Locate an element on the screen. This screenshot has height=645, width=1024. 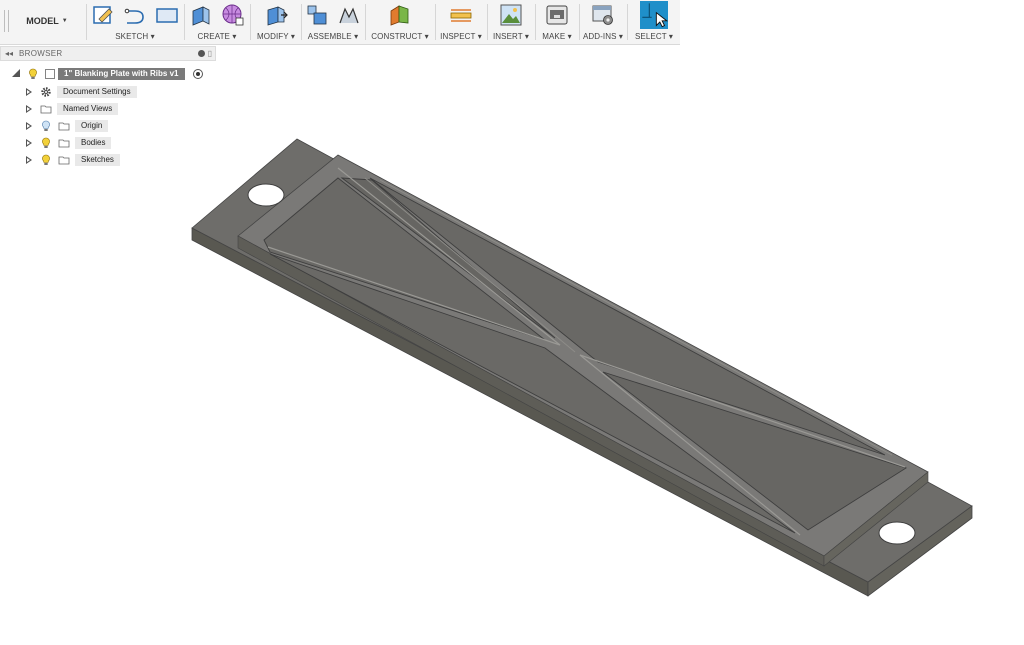
document-icon is located at coordinates (50, 74).